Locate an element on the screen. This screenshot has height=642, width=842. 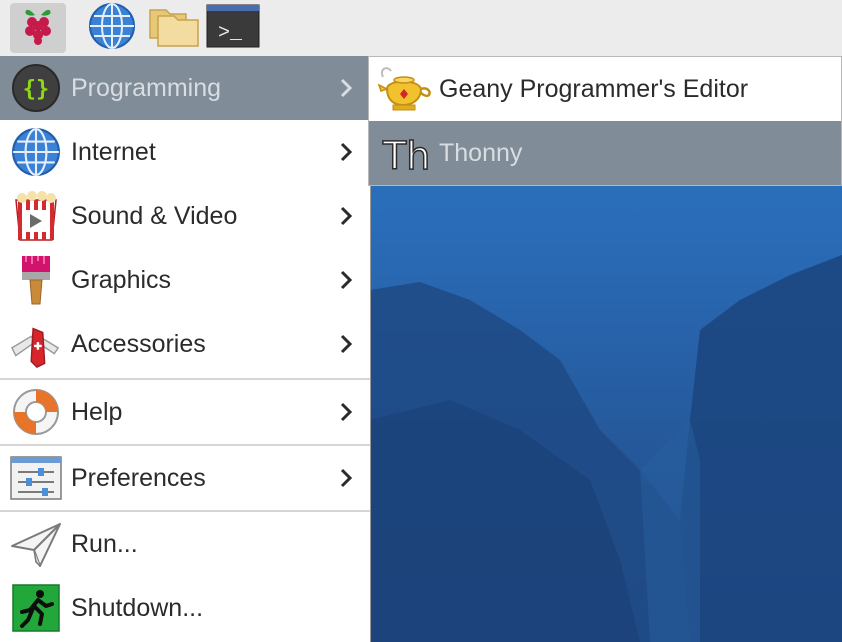
genie-lamp-icon is located at coordinates (405, 89).